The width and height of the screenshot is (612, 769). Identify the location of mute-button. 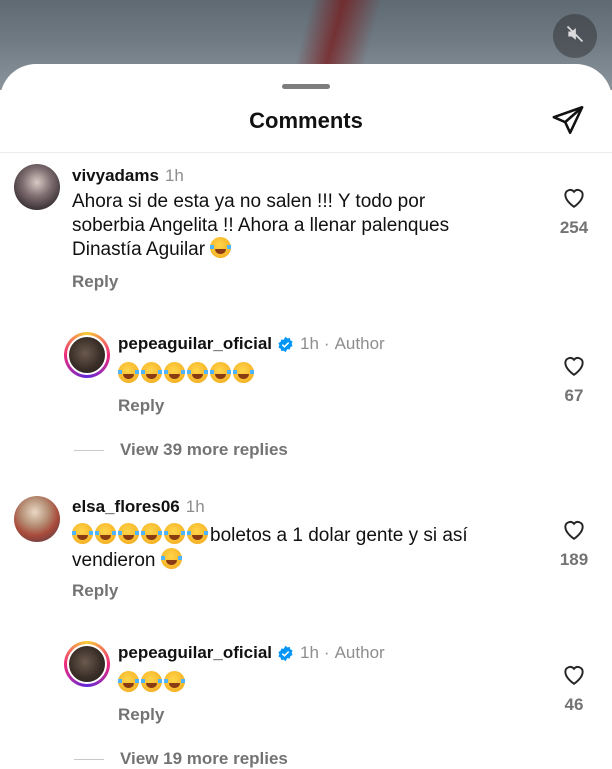
(575, 36).